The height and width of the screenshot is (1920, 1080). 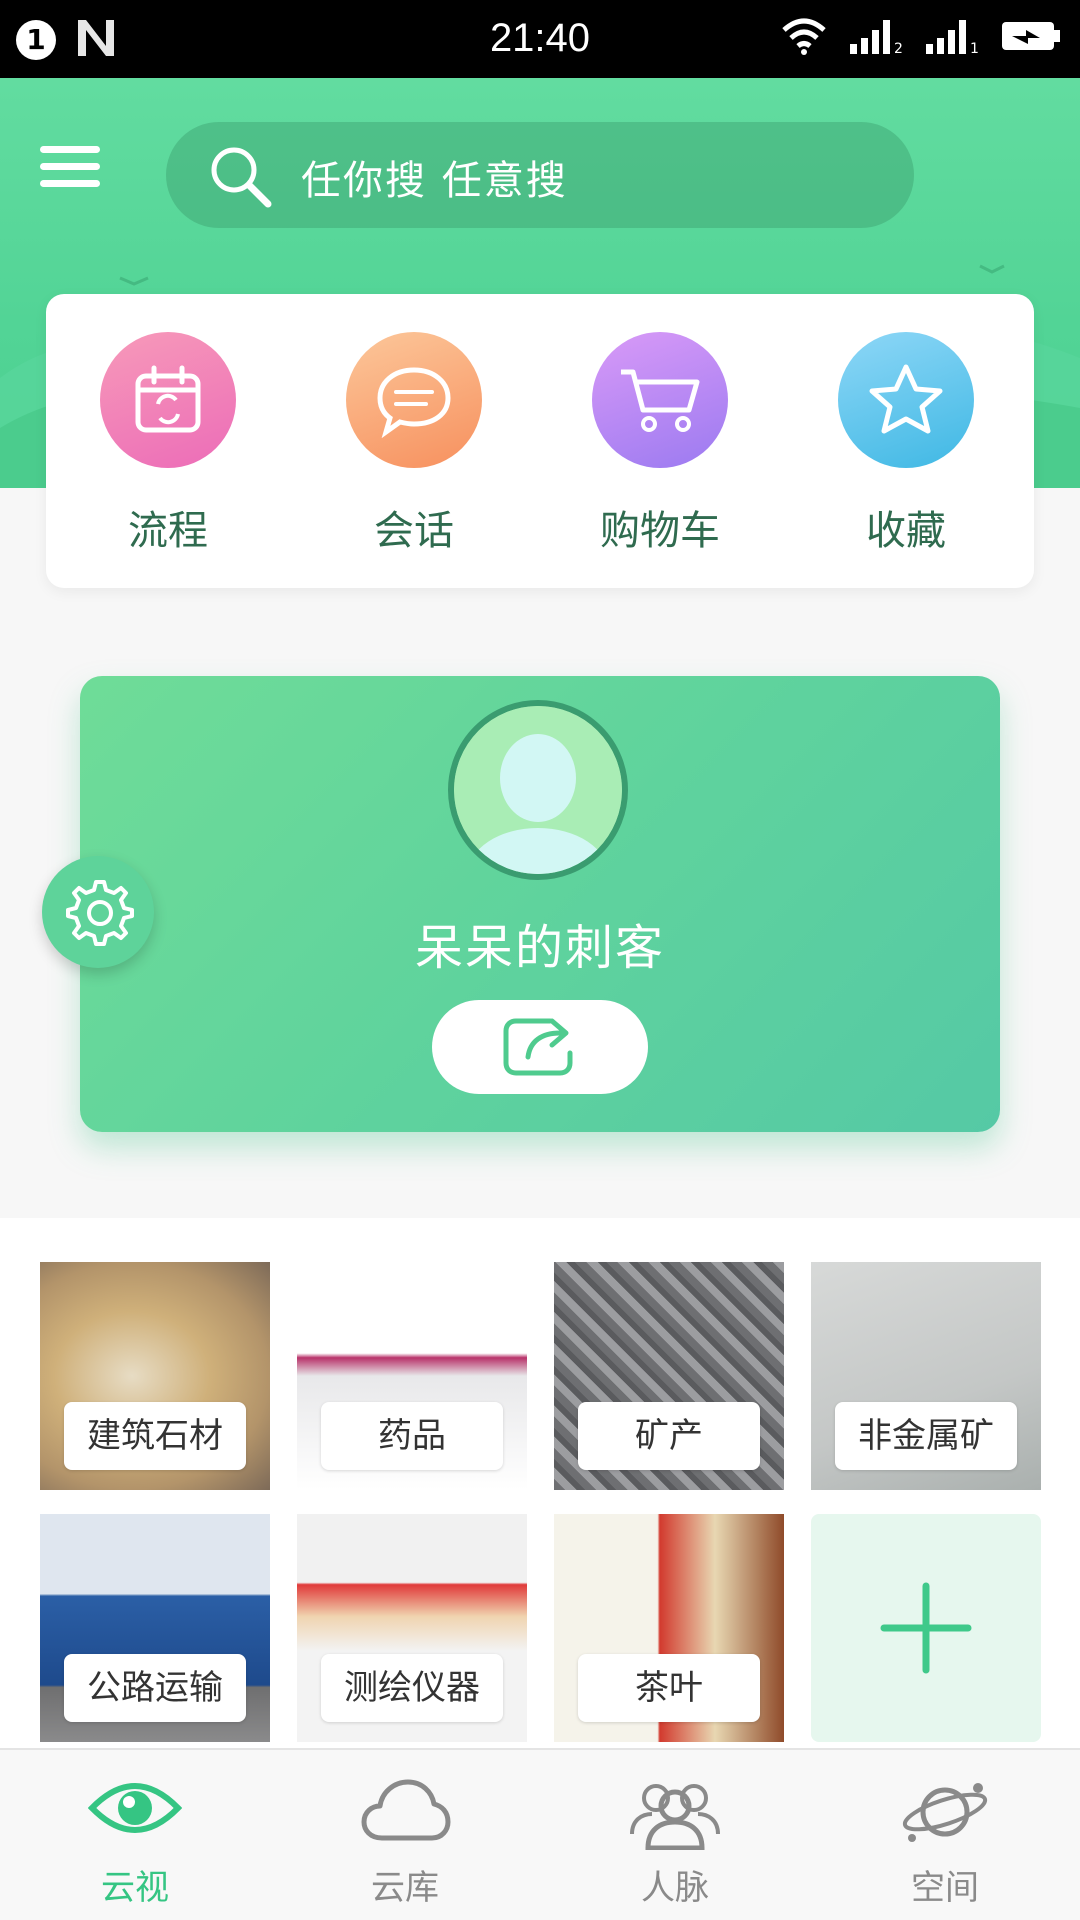 I want to click on user-icon, so click(x=538, y=790).